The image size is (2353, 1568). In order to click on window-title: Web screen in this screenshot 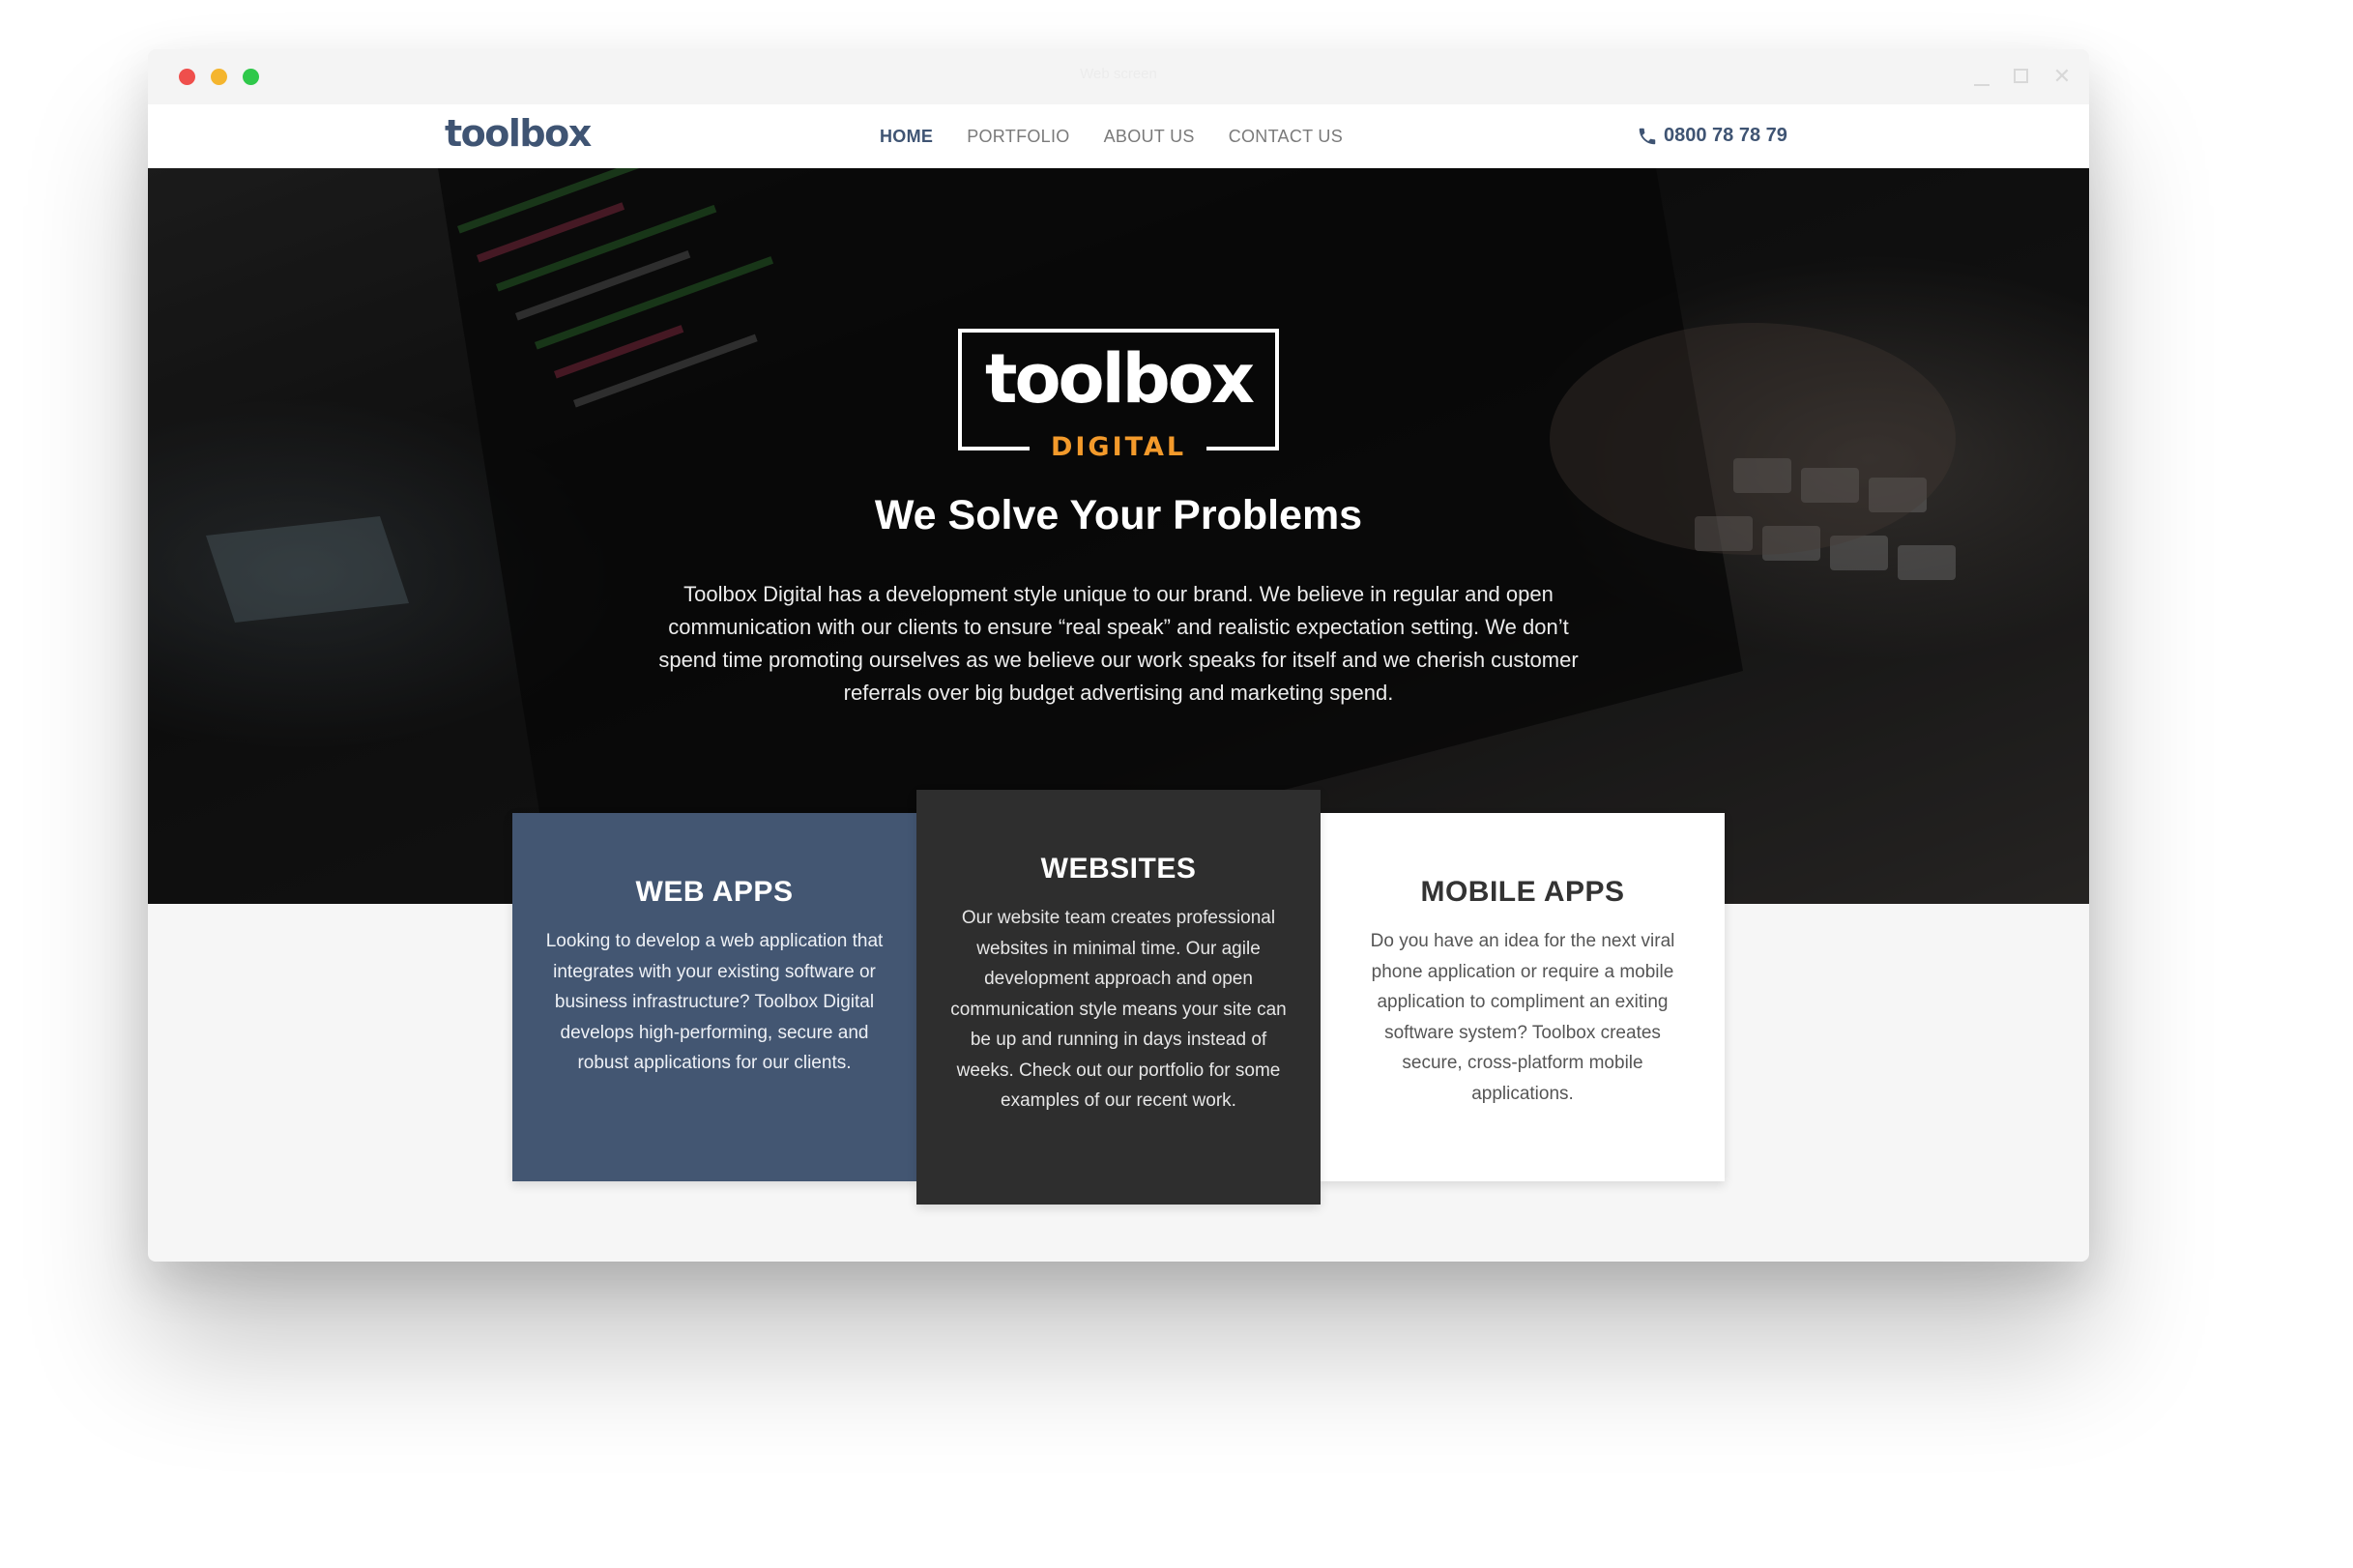, I will do `click(1118, 74)`.